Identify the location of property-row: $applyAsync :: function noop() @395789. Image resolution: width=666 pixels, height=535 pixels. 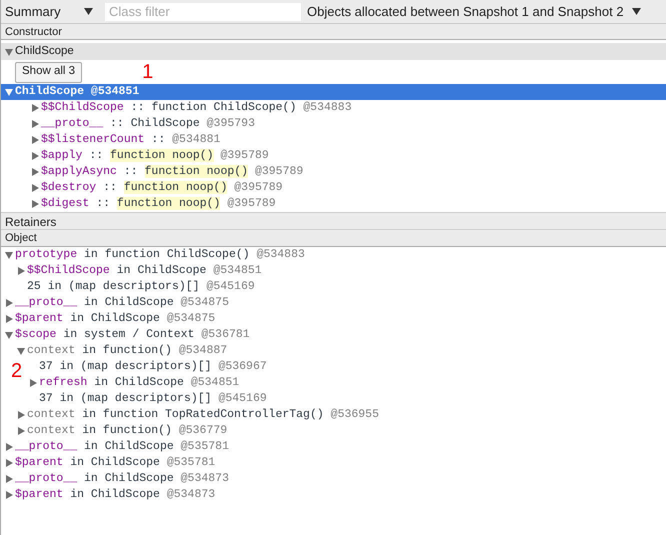
(333, 172).